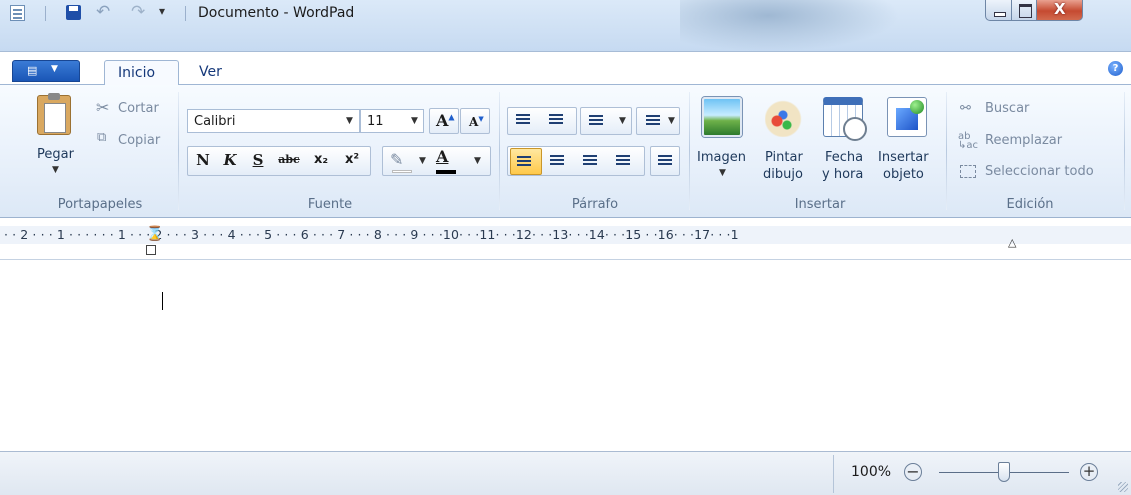 Image resolution: width=1131 pixels, height=495 pixels. What do you see at coordinates (102, 107) in the screenshot?
I see `cut-icon: ✂` at bounding box center [102, 107].